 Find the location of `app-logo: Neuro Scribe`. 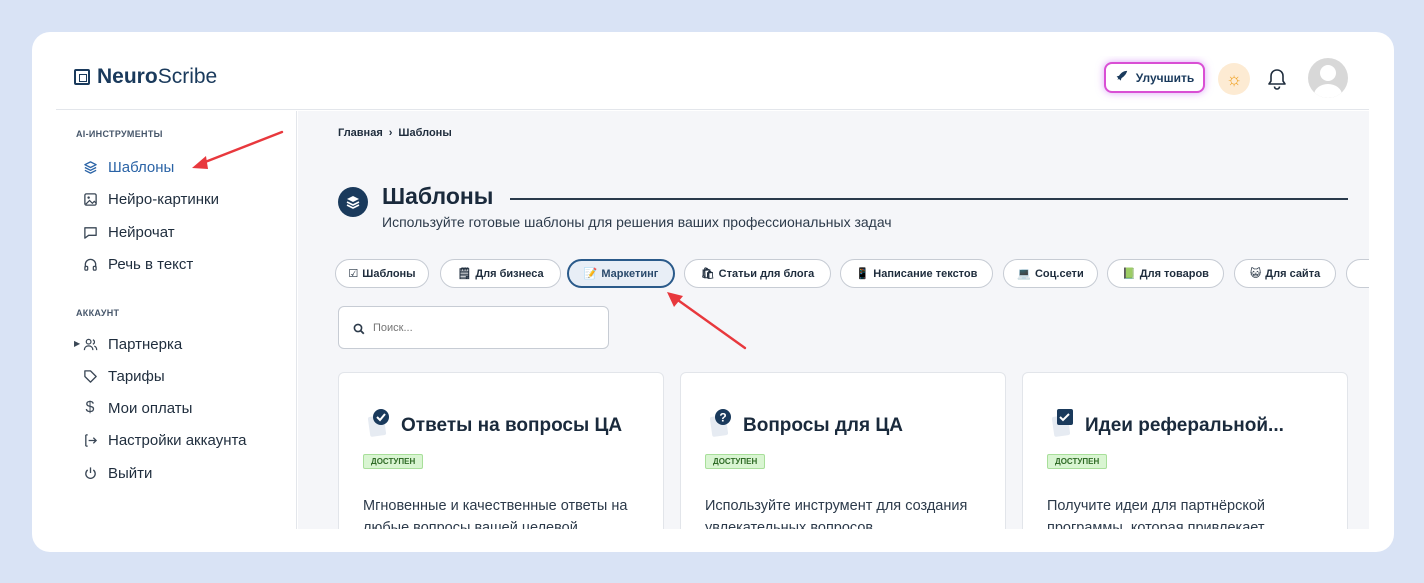

app-logo: Neuro Scribe is located at coordinates (145, 77).